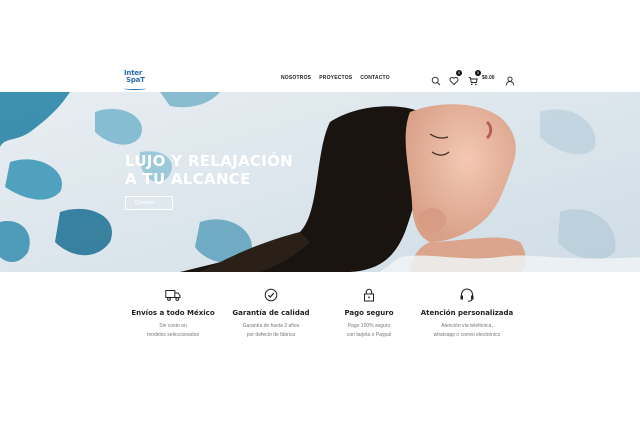  I want to click on hero-title: LUJO Y RELAJACIÓN A TU ALCANCE, so click(225, 170).